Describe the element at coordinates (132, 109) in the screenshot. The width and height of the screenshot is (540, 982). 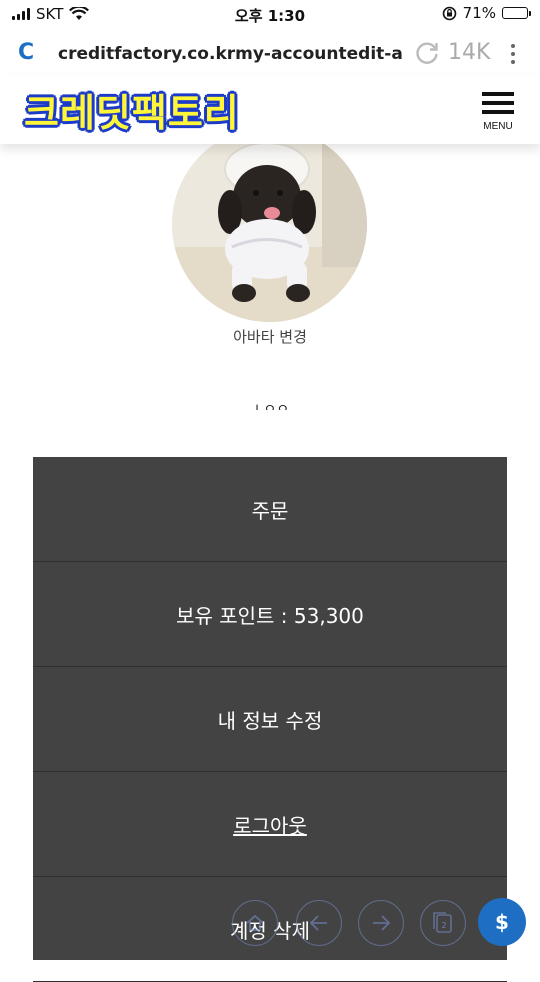
I see `site-logo: 크레딧팩토리` at that location.